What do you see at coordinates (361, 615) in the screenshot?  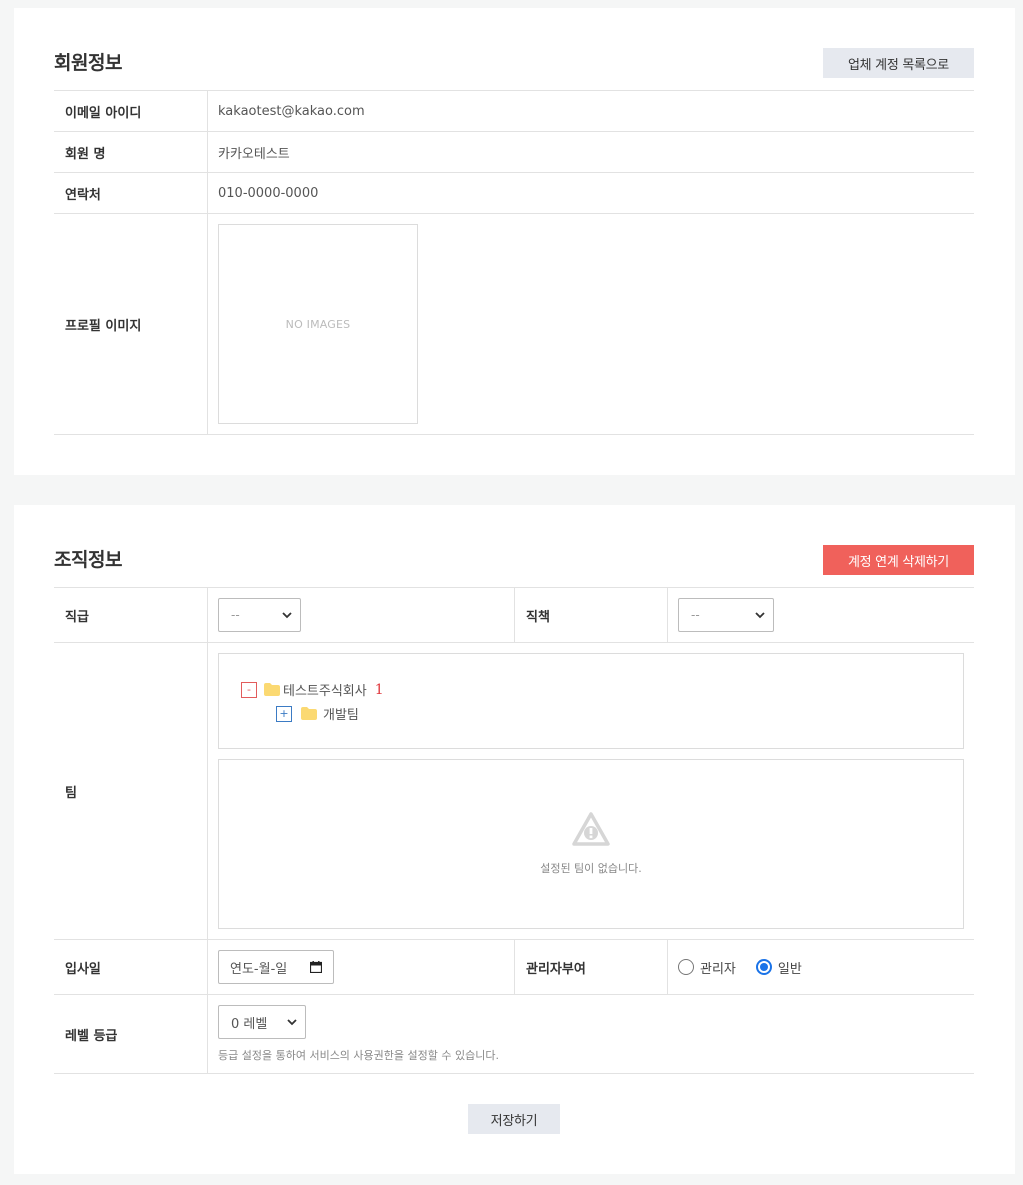 I see `rank-cell: --` at bounding box center [361, 615].